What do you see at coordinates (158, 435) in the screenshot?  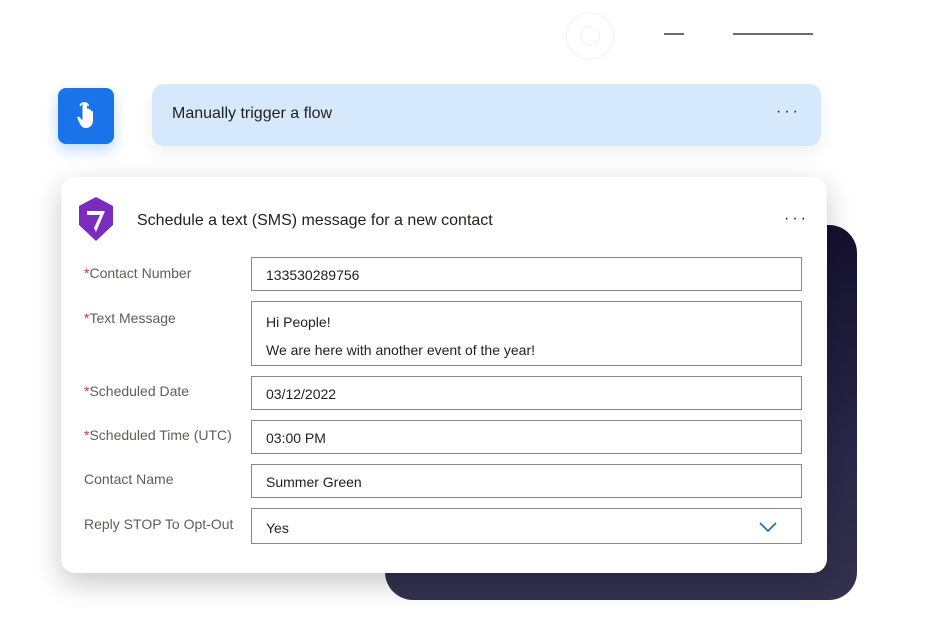 I see `scheduled-time-label: *Scheduled Time (UTC)` at bounding box center [158, 435].